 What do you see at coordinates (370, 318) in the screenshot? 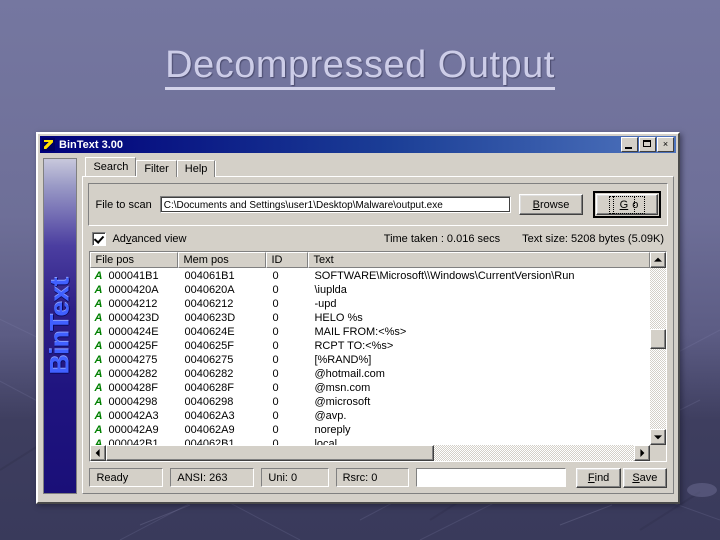
I see `table-row: A 0000423D 0040623D 0 HELO %s` at bounding box center [370, 318].